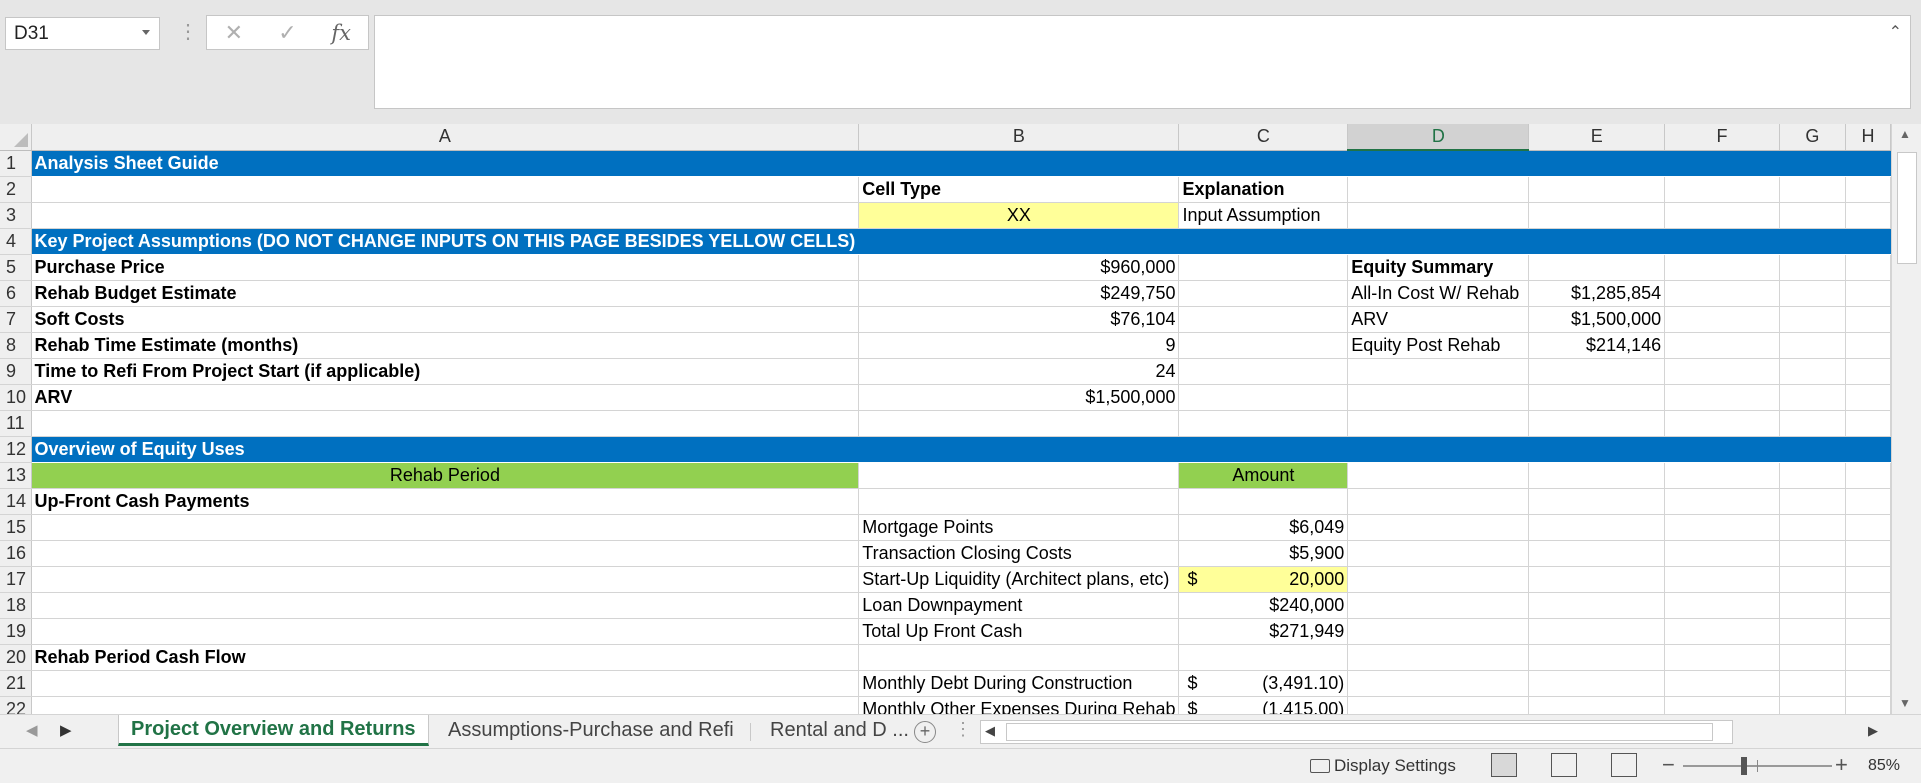 This screenshot has width=1921, height=783. I want to click on cell: Purchase Price, so click(445, 267).